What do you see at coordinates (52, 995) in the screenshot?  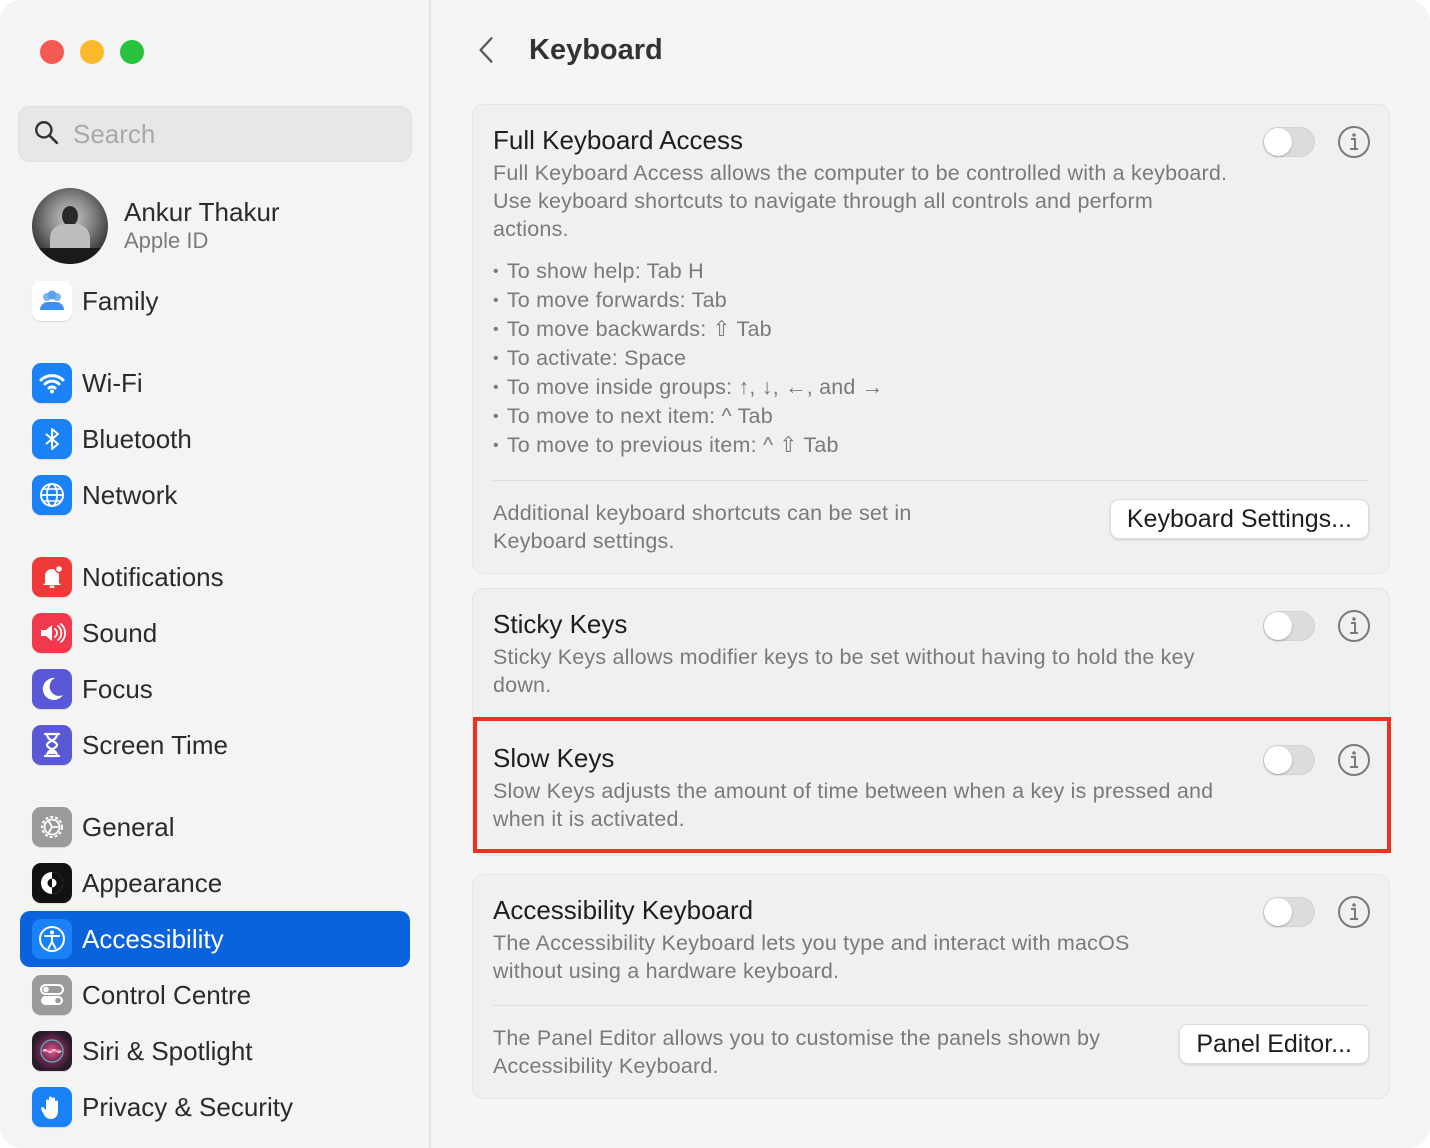 I see `control-centre-icon` at bounding box center [52, 995].